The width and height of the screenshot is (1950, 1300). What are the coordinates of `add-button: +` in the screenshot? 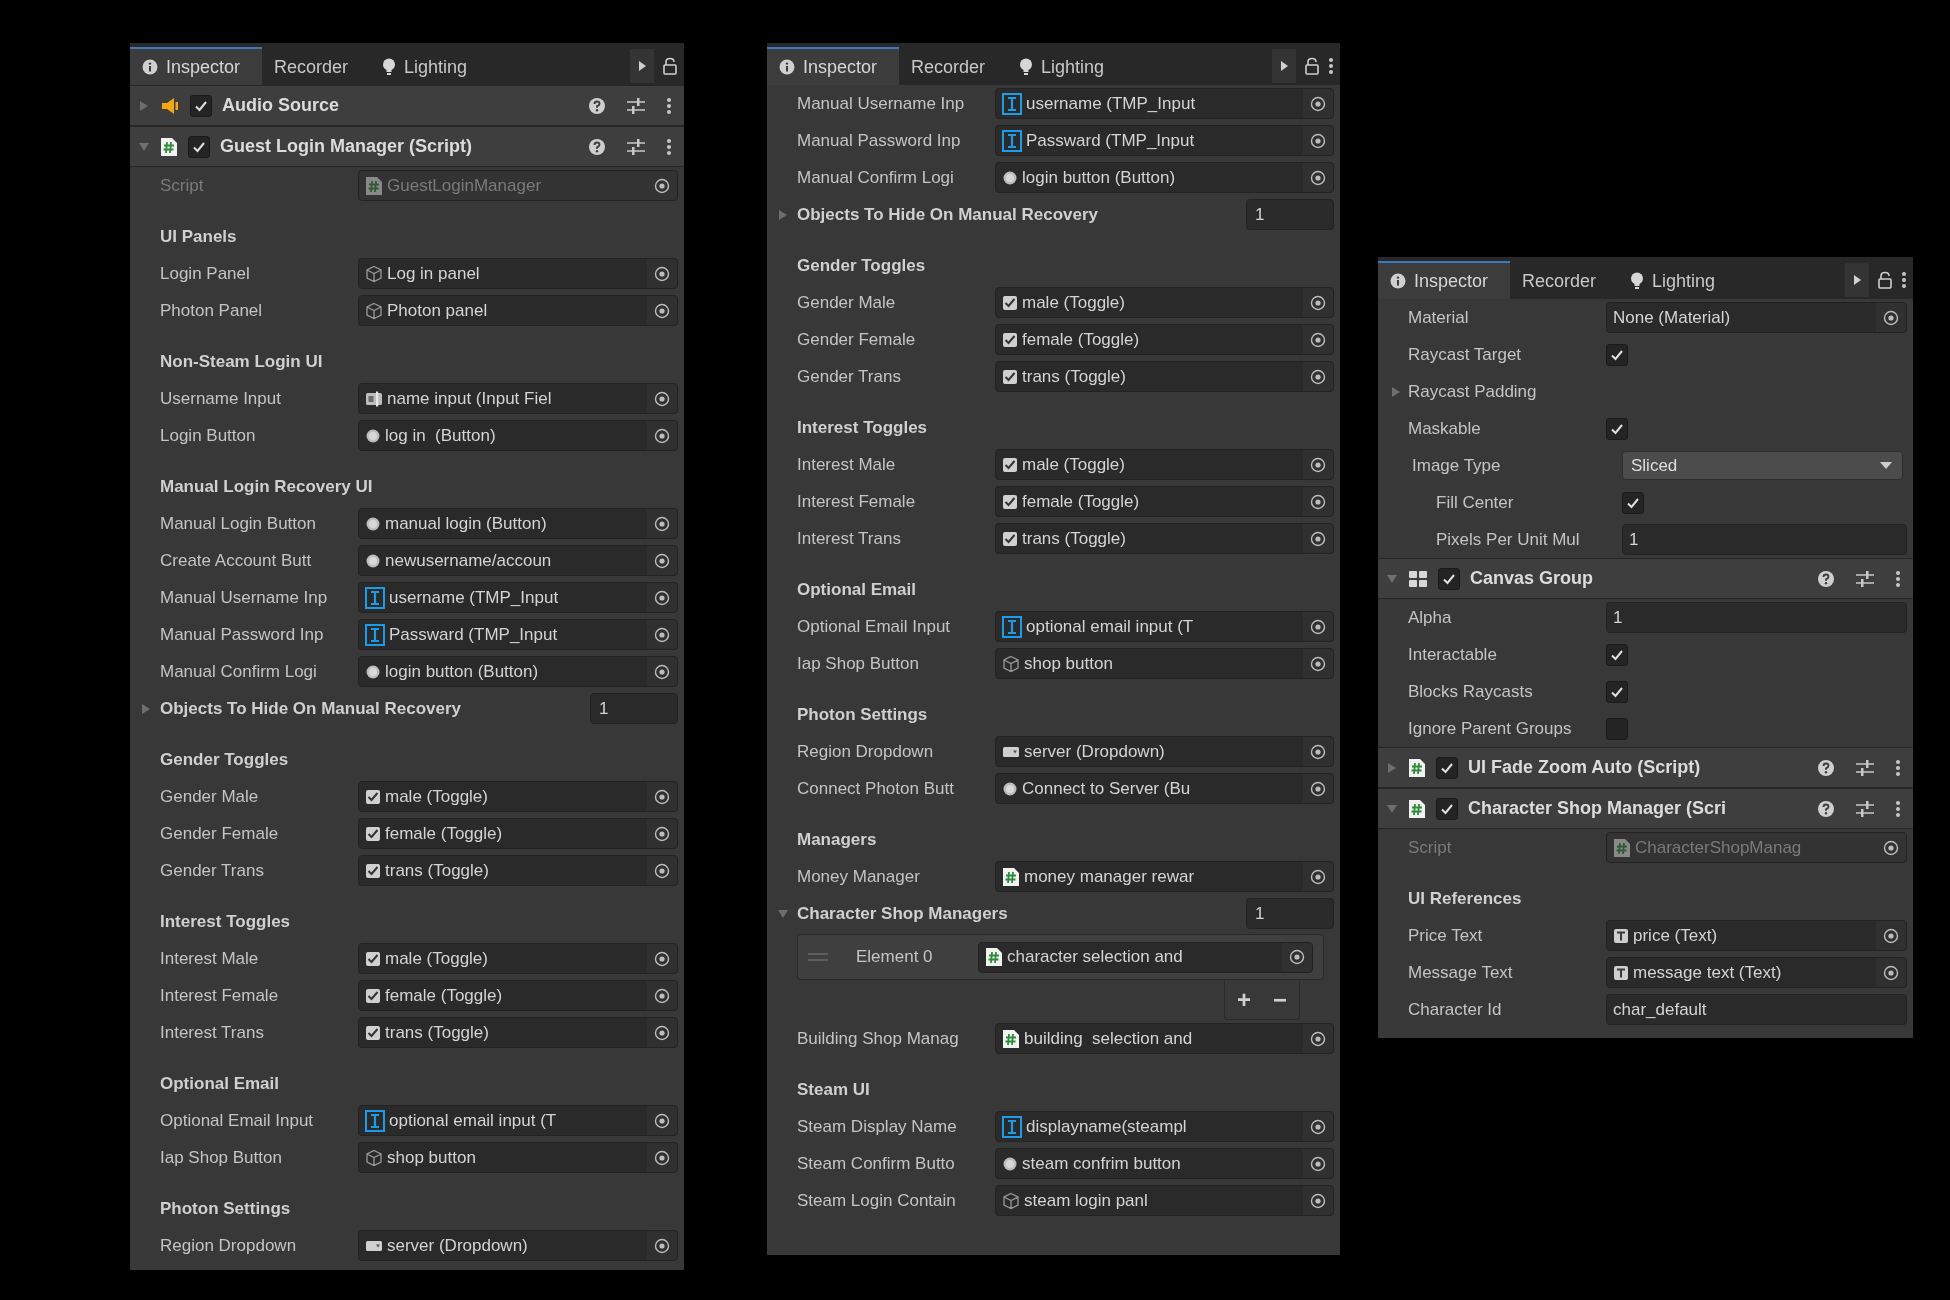 It's located at (1243, 999).